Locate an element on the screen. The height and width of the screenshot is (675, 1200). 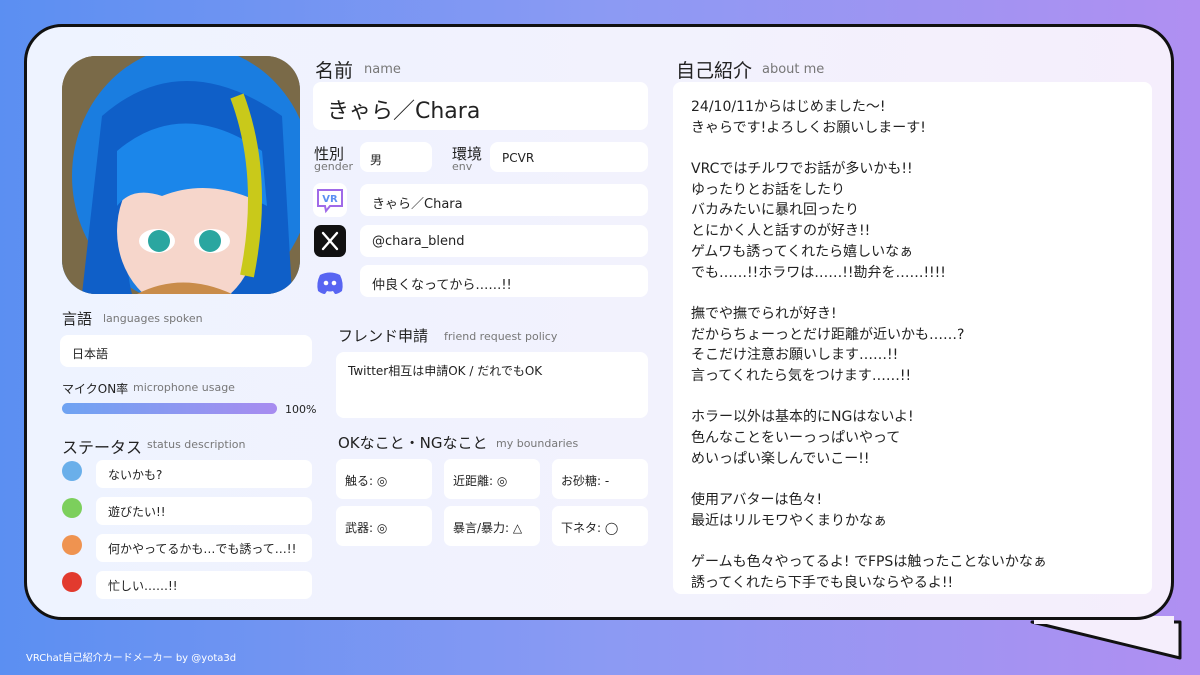
about-line: ゲムワも誘ってくれたら嬉しいなぁ is located at coordinates (802, 251).